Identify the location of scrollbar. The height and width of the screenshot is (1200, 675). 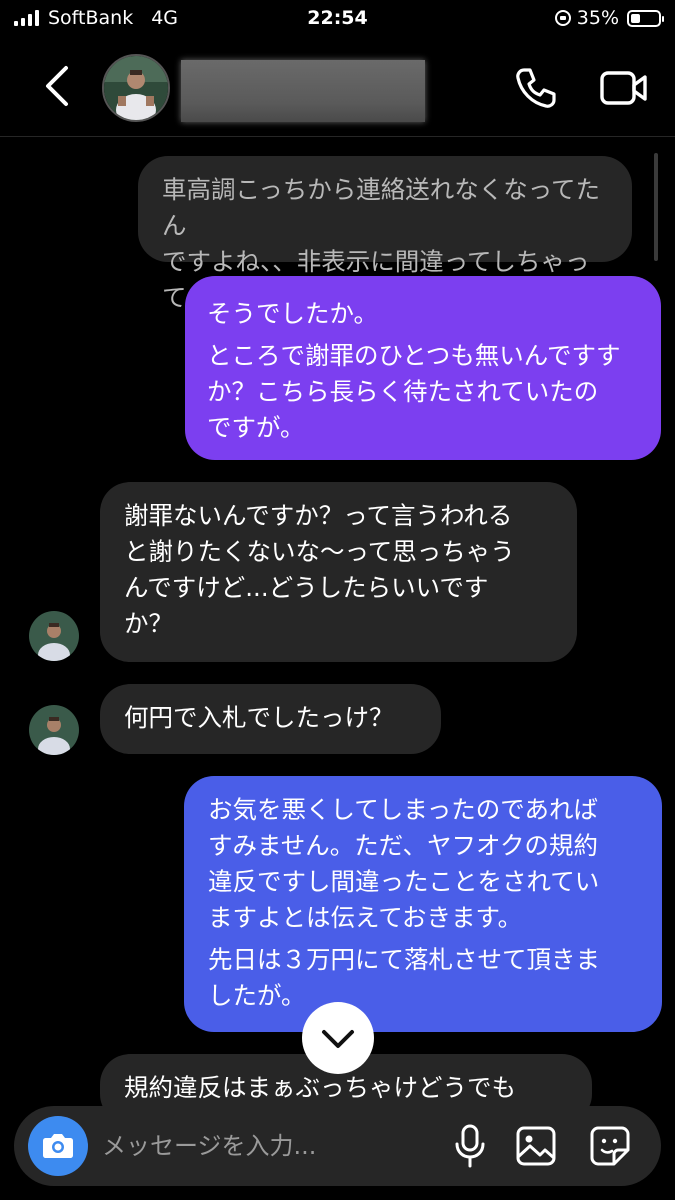
(656, 207).